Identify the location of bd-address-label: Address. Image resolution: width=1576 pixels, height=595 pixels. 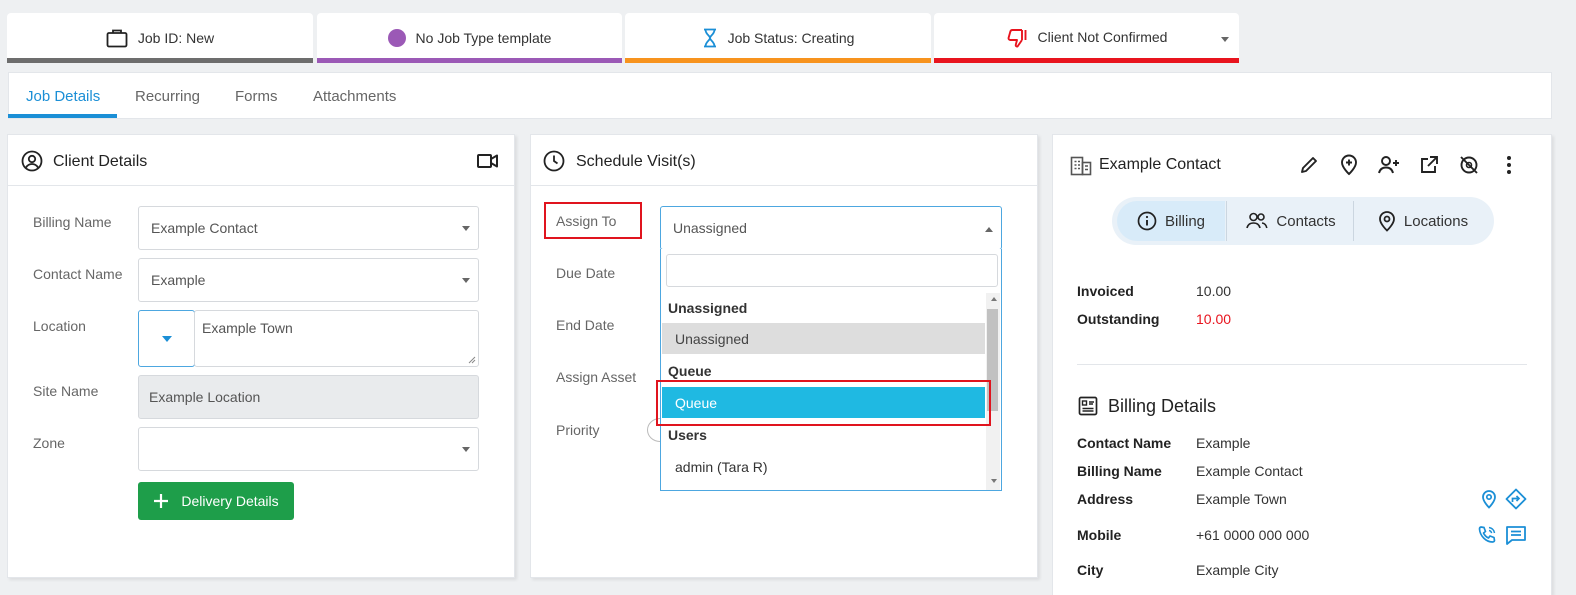
(1105, 499).